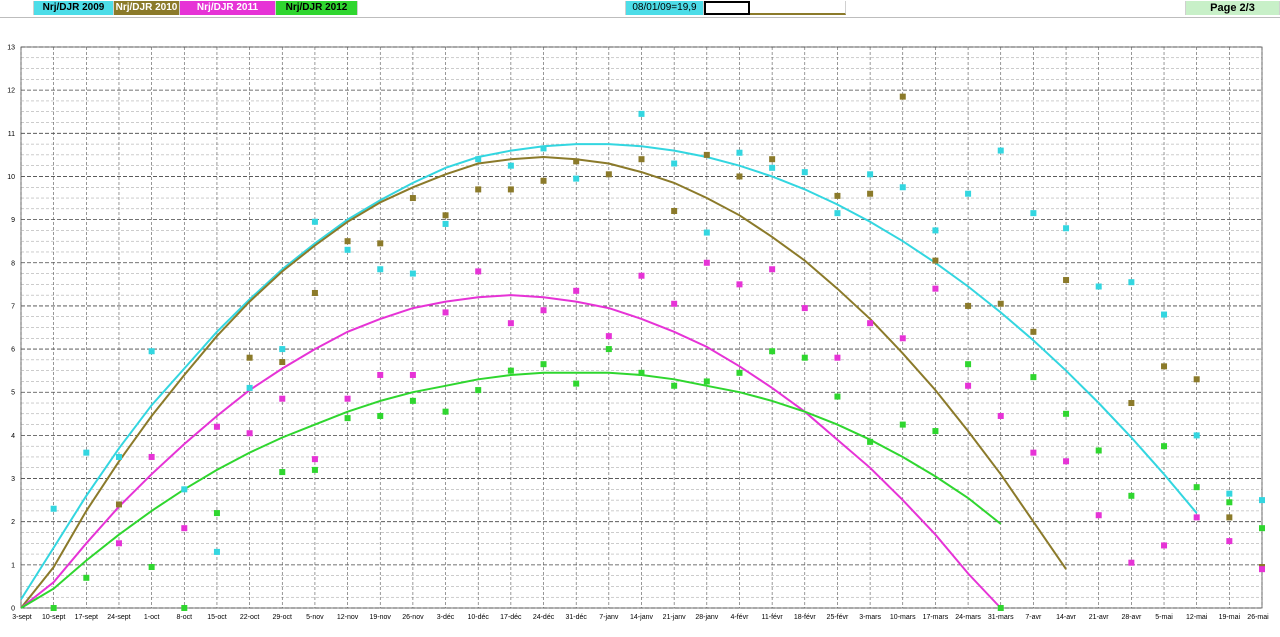 The width and height of the screenshot is (1280, 637). I want to click on y-axis: 012345678910111213, so click(11, 329).